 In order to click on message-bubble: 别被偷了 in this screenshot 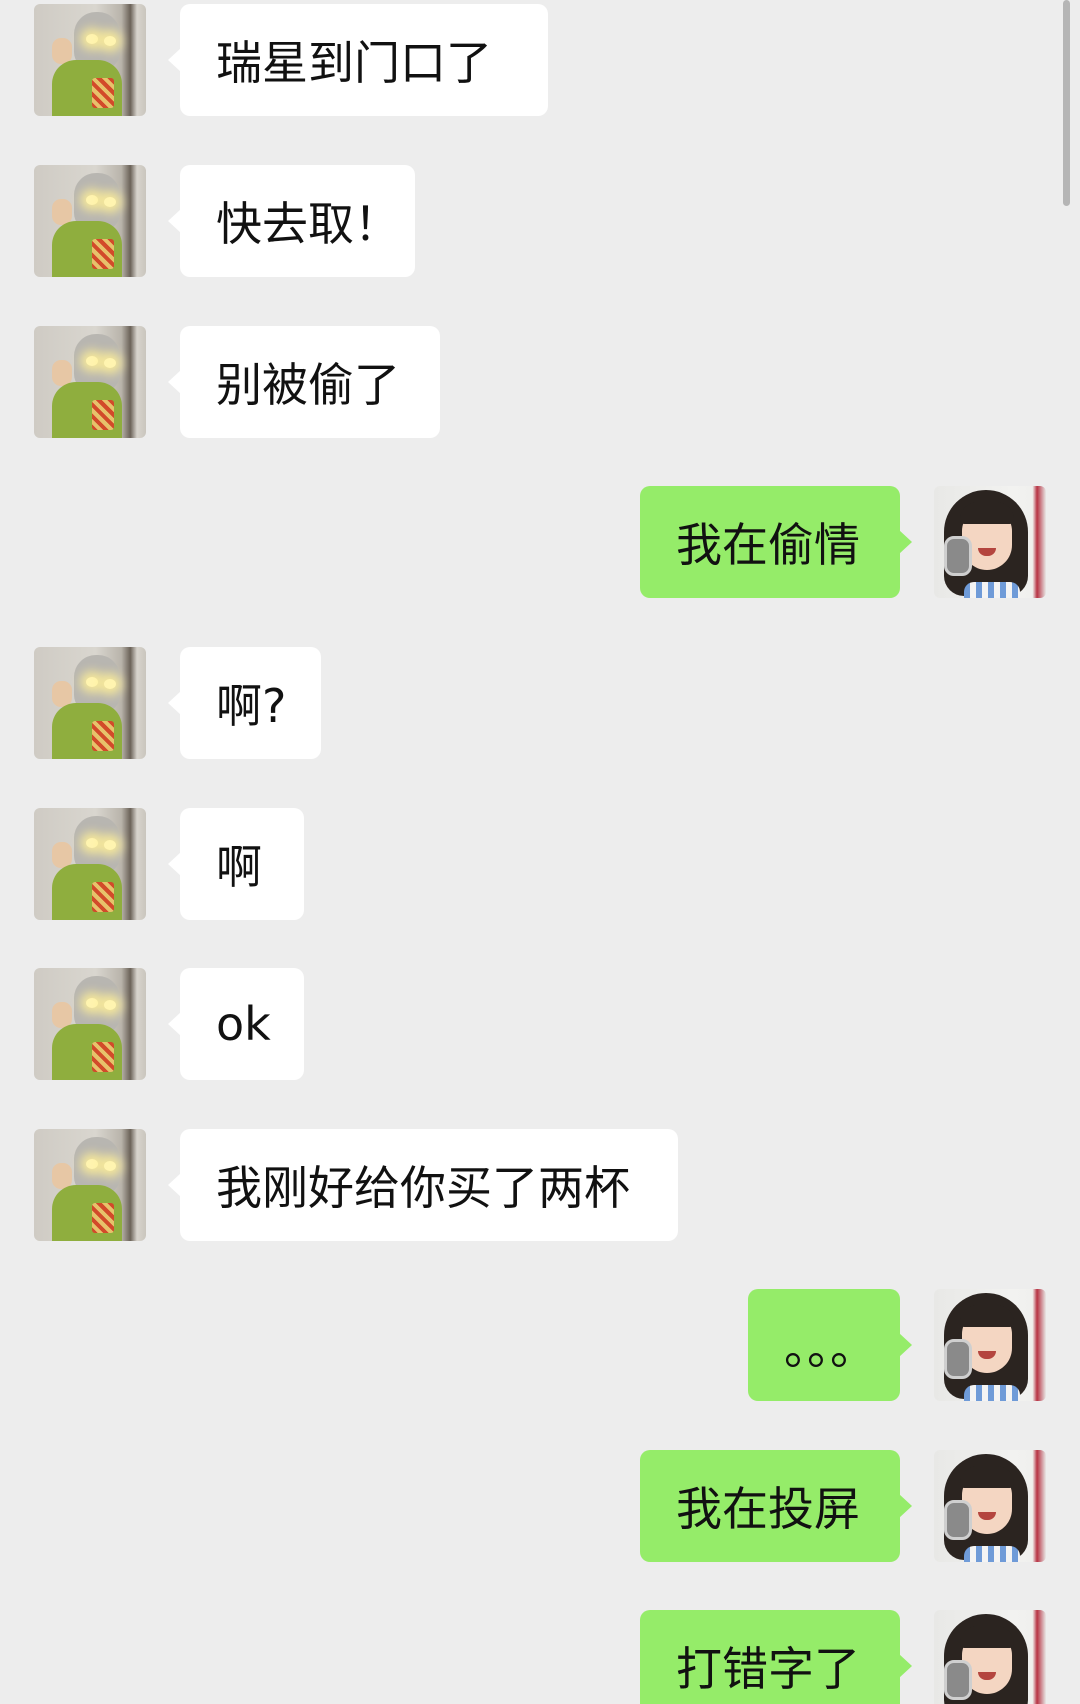, I will do `click(304, 382)`.